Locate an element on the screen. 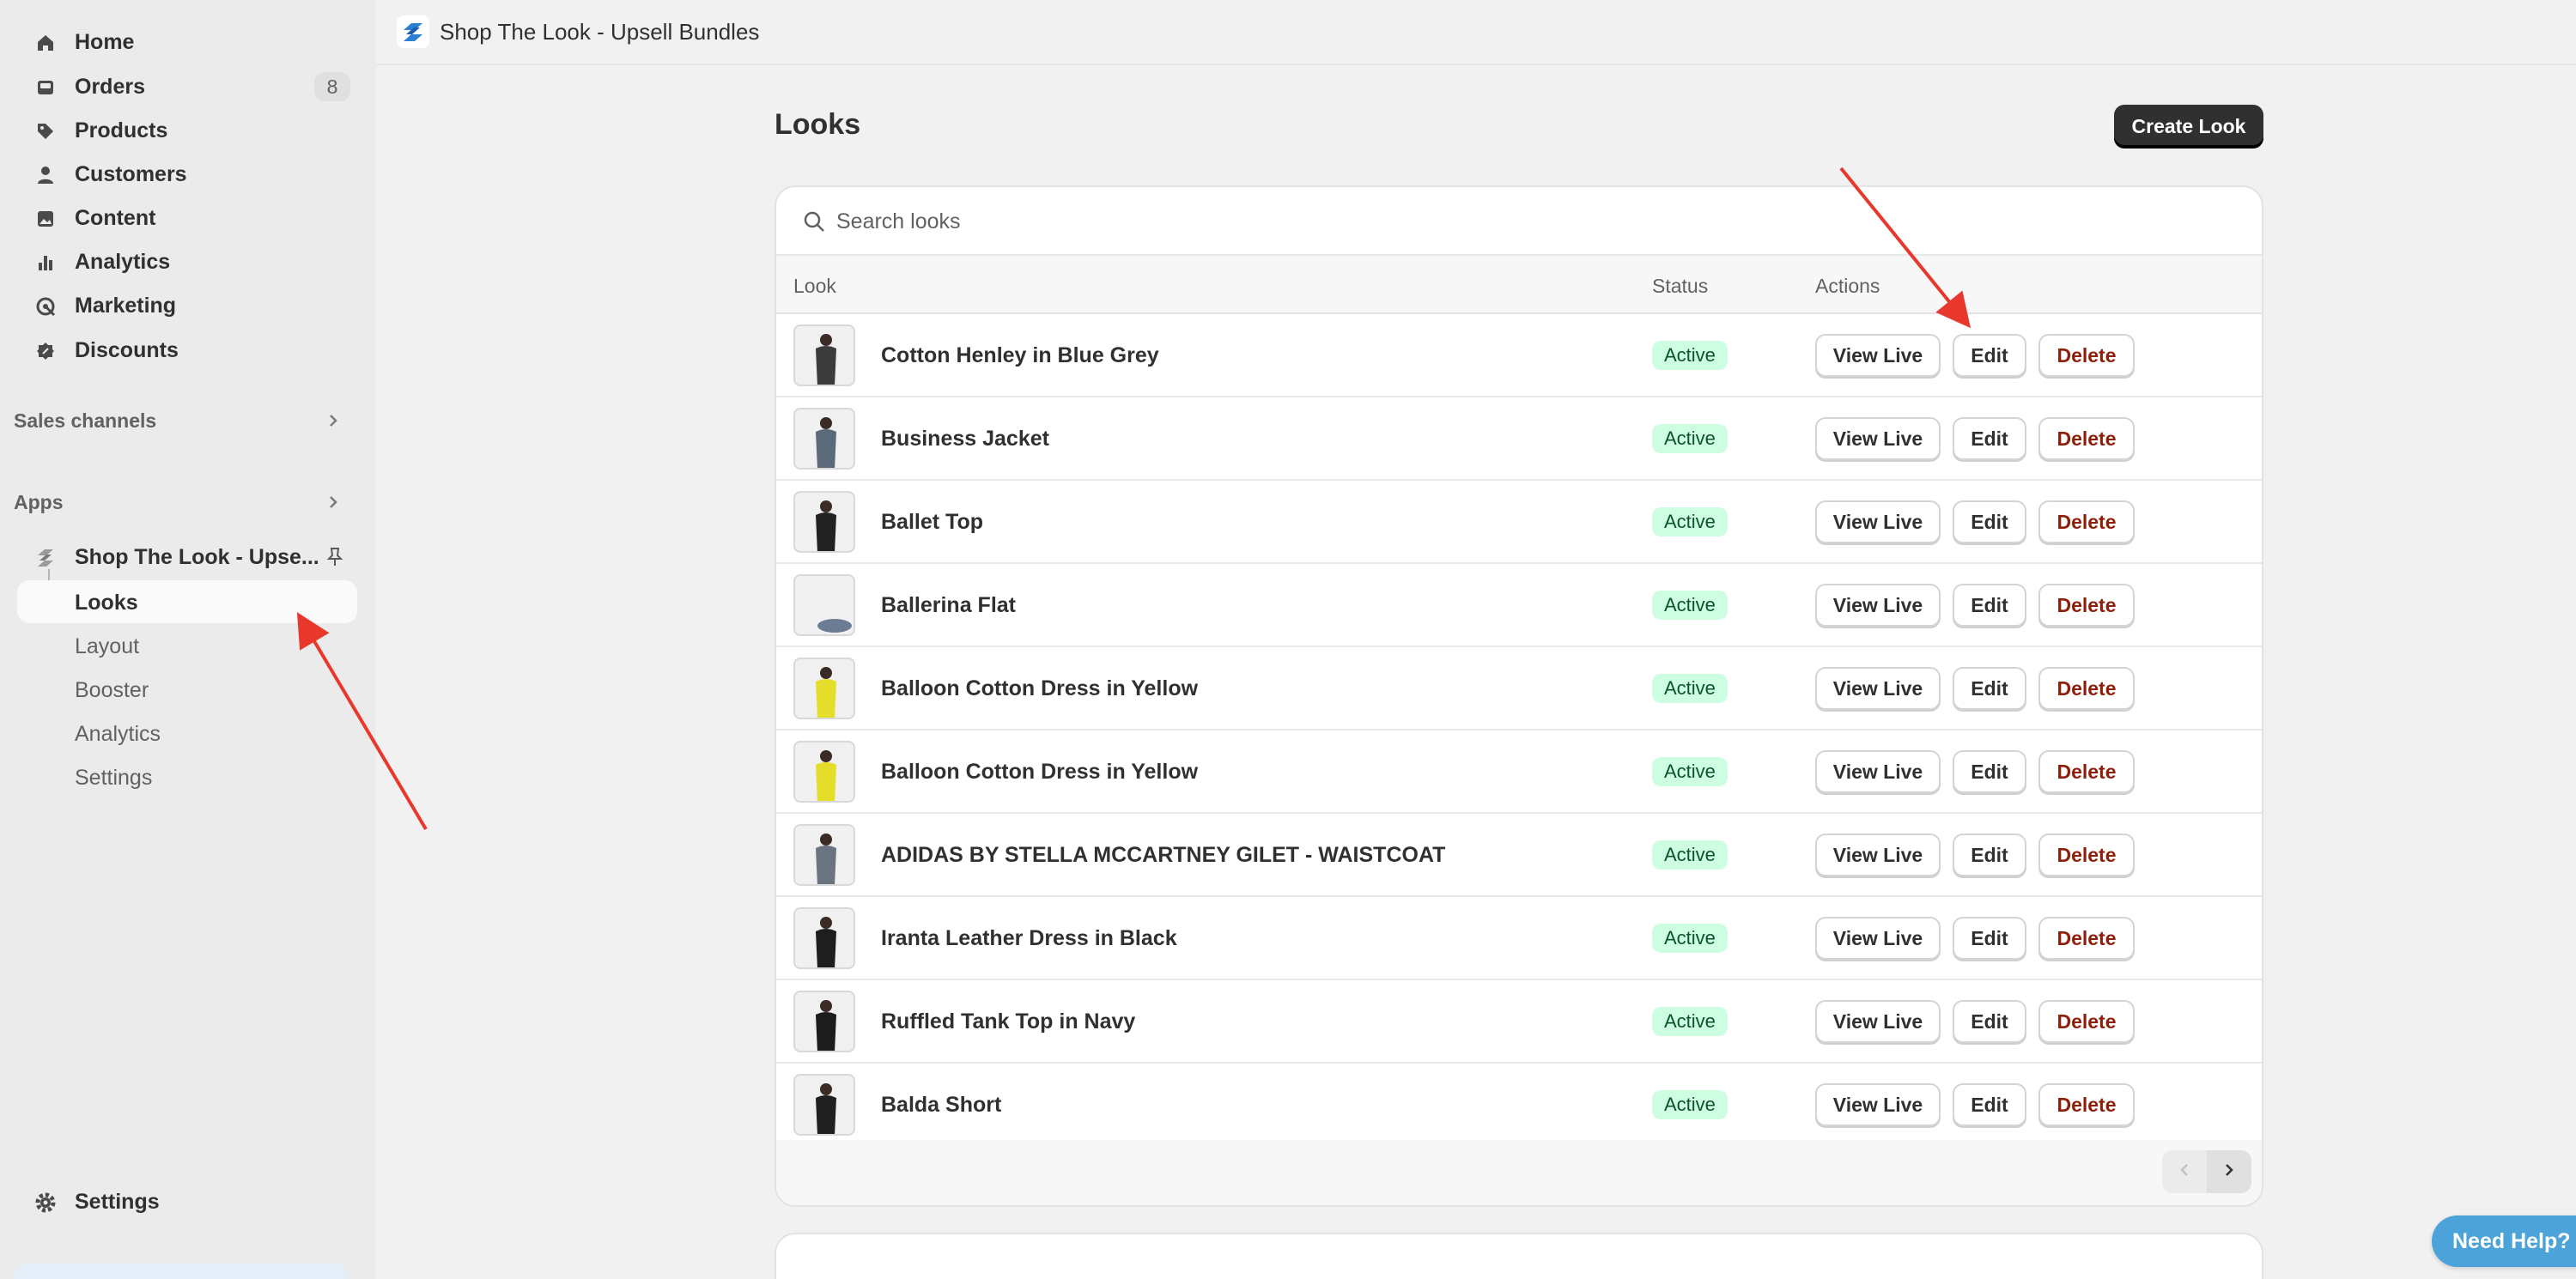  nav-analytics-label: Analytics is located at coordinates (123, 261).